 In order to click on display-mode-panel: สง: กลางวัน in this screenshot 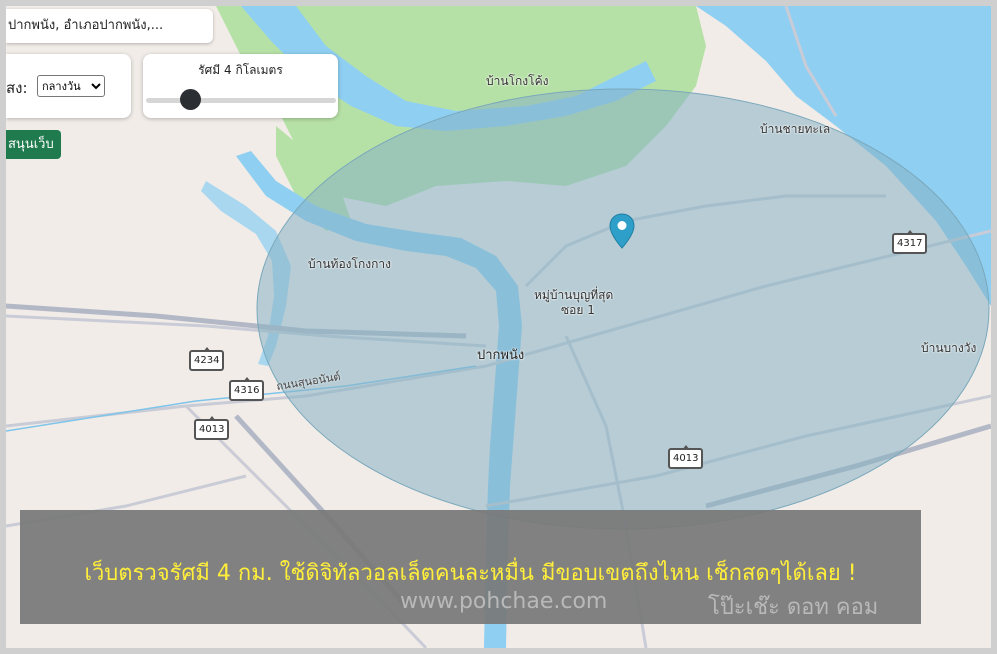, I will do `click(68, 86)`.